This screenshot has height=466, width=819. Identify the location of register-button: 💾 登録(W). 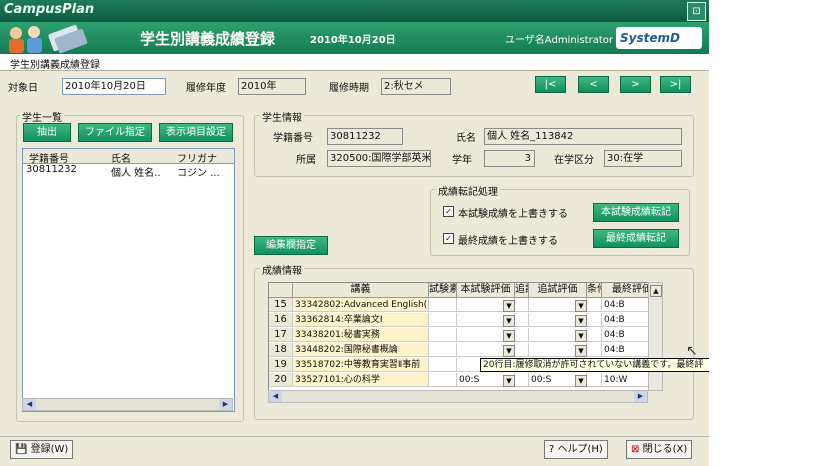
(42, 449).